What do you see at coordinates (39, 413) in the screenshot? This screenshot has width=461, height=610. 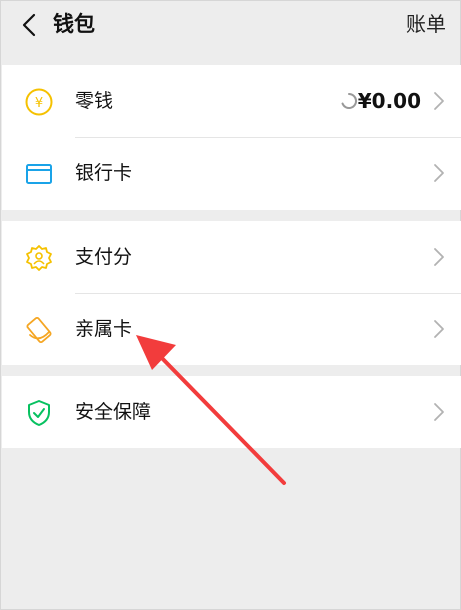 I see `shield-check-icon` at bounding box center [39, 413].